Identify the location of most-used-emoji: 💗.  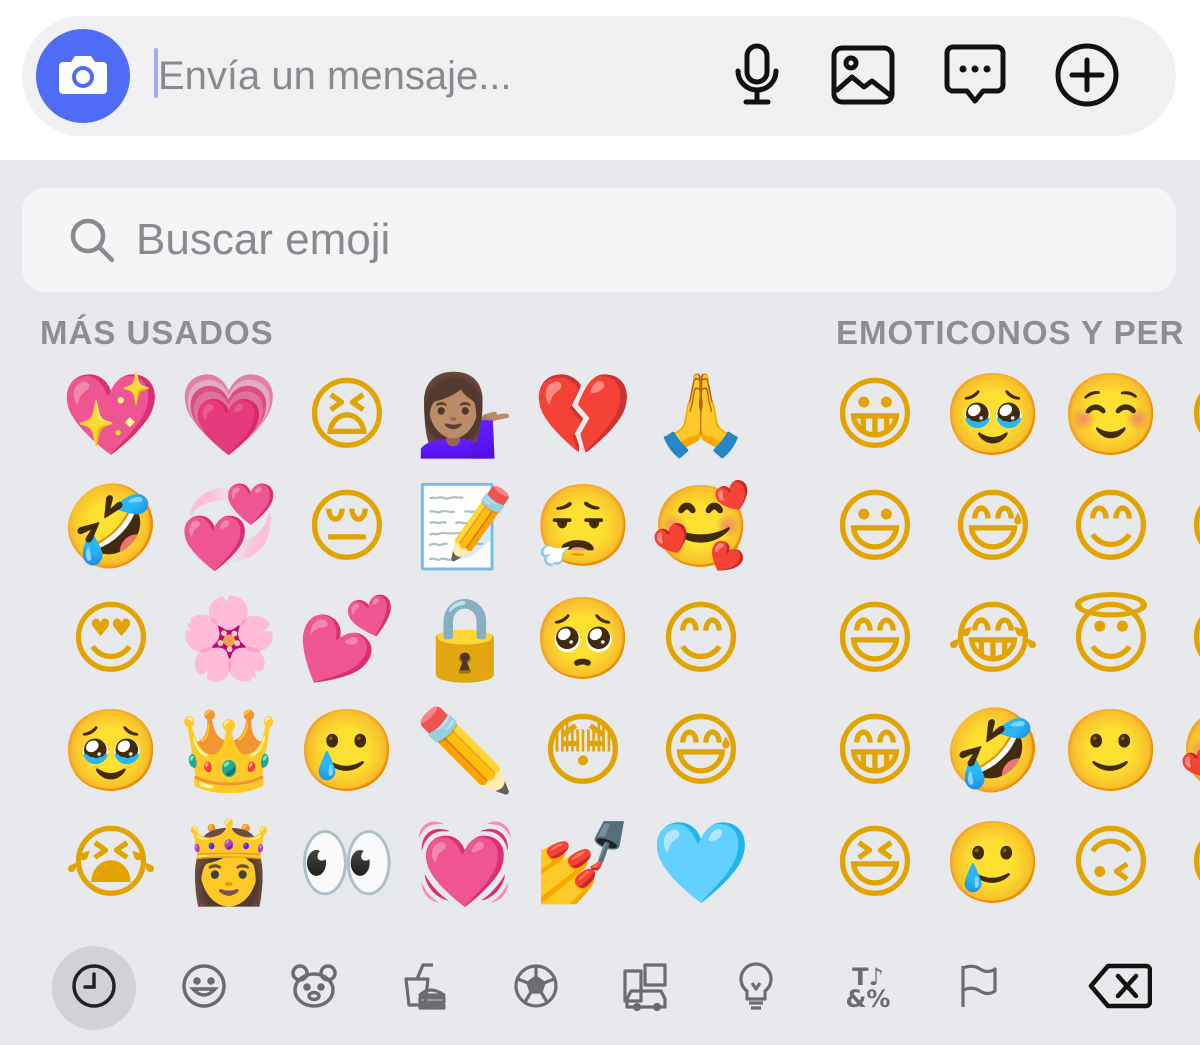
(229, 415).